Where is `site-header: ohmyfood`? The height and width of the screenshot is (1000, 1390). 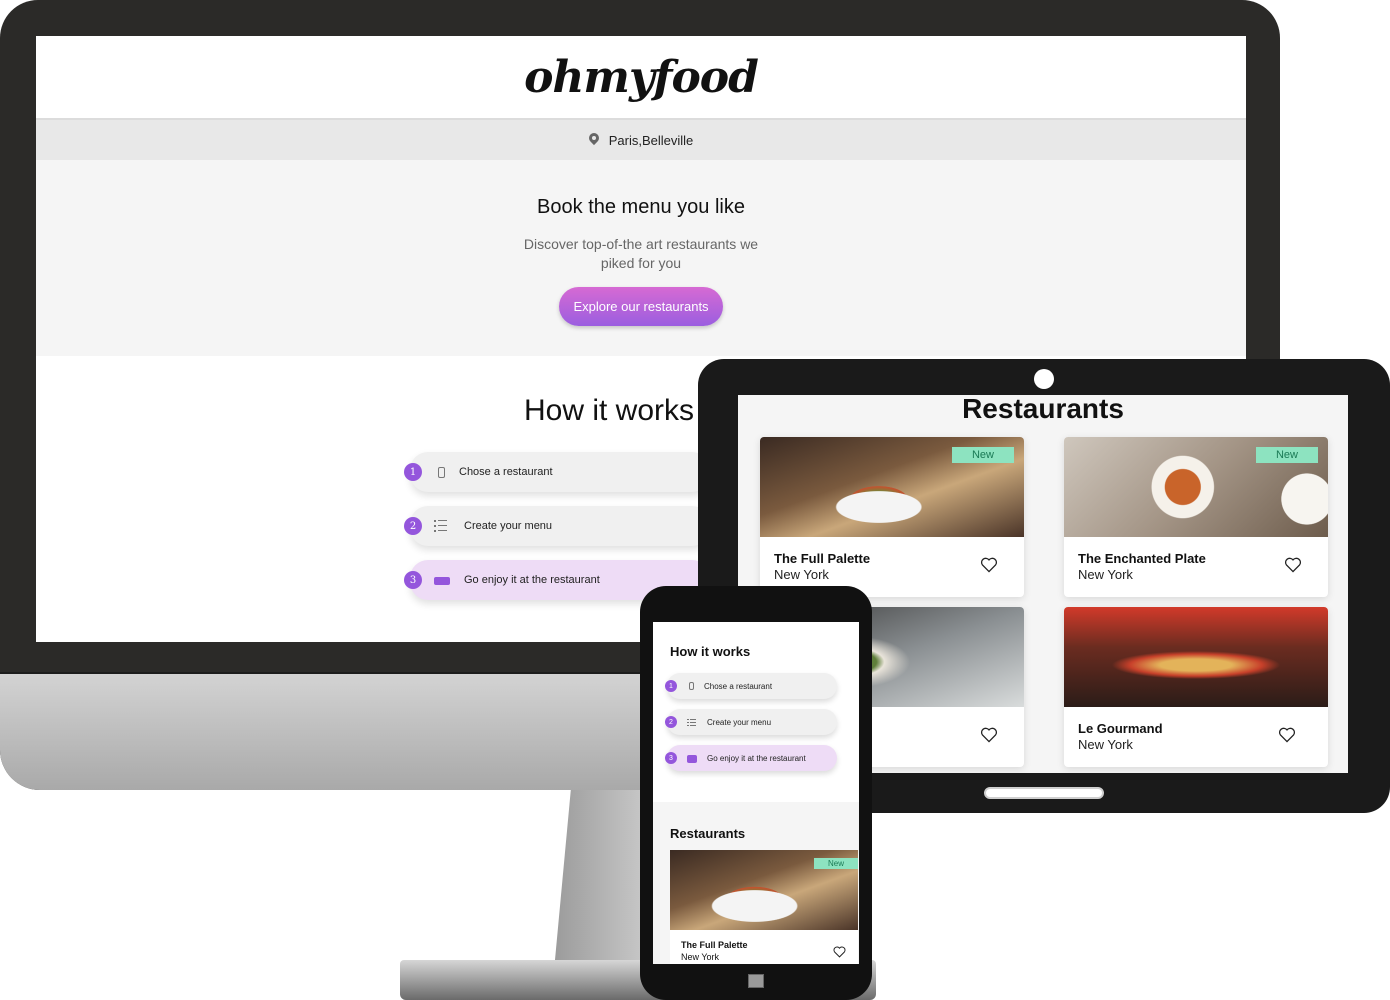
site-header: ohmyfood is located at coordinates (641, 78).